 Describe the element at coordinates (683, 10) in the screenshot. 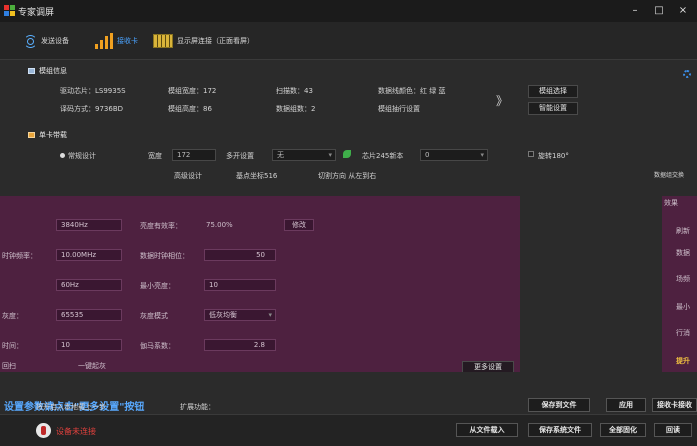

I see `close-button: ×` at that location.